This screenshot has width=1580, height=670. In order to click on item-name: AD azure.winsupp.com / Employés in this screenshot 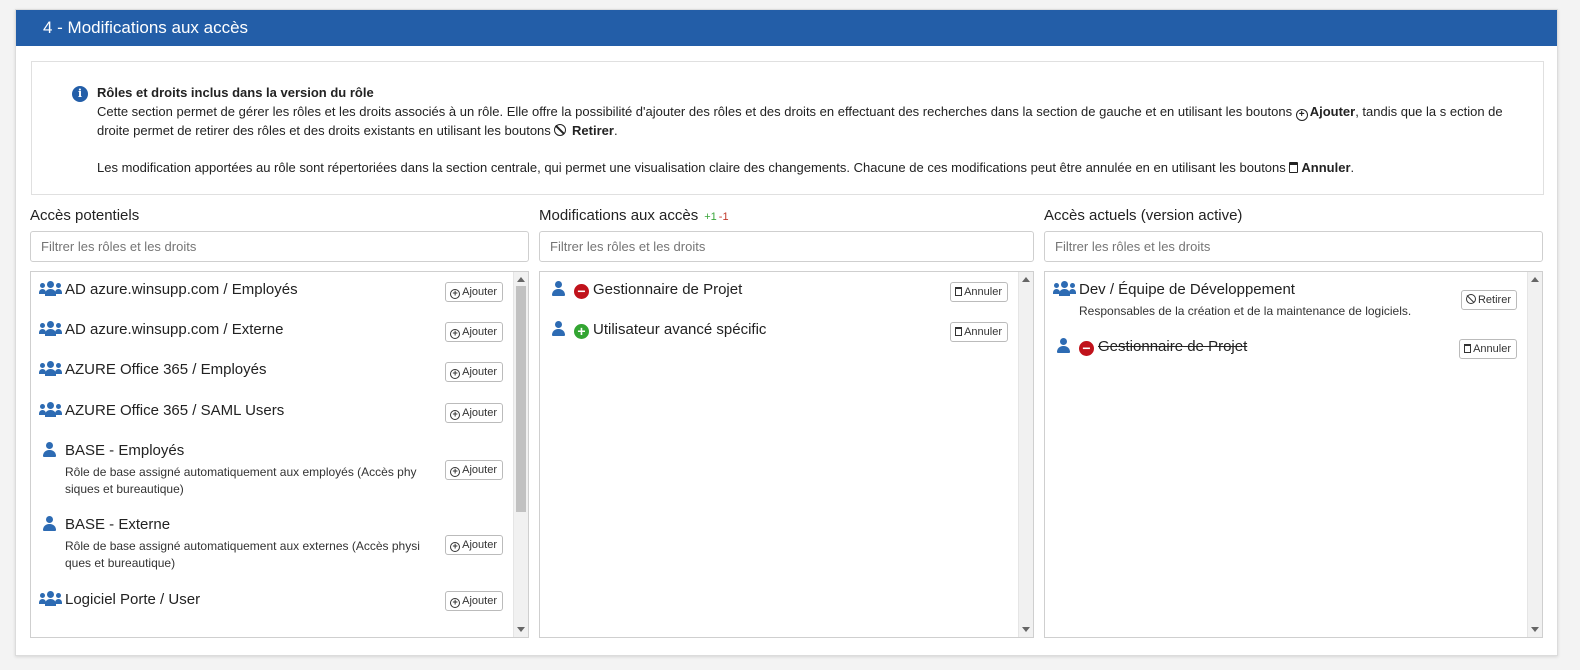, I will do `click(181, 289)`.